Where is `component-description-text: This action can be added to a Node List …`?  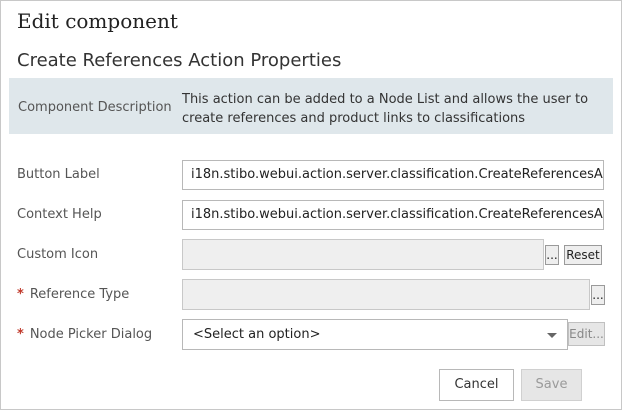
component-description-text: This action can be added to a Node List … is located at coordinates (385, 109).